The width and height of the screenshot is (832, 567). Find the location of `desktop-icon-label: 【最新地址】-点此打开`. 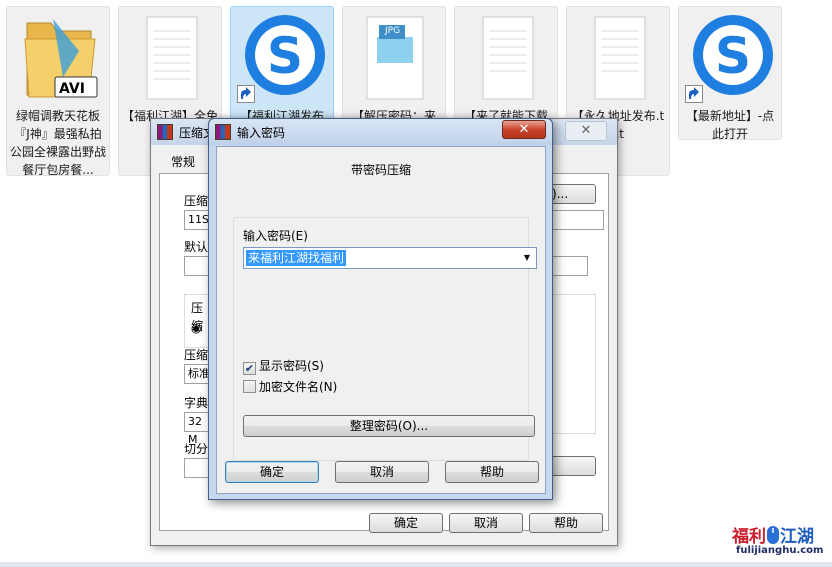

desktop-icon-label: 【最新地址】-点此打开 is located at coordinates (730, 125).